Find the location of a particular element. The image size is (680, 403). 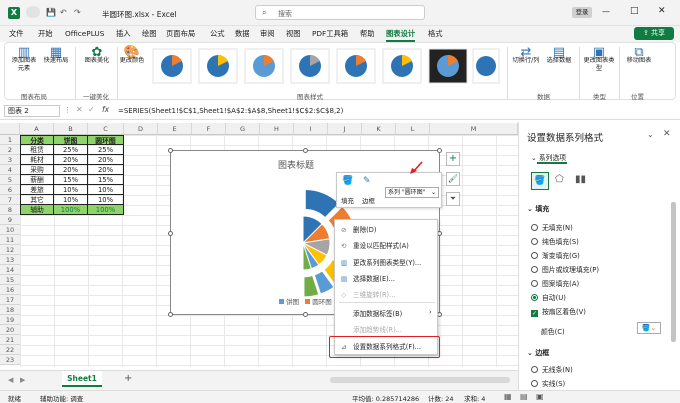

close-icon: ✕ is located at coordinates (662, 11).